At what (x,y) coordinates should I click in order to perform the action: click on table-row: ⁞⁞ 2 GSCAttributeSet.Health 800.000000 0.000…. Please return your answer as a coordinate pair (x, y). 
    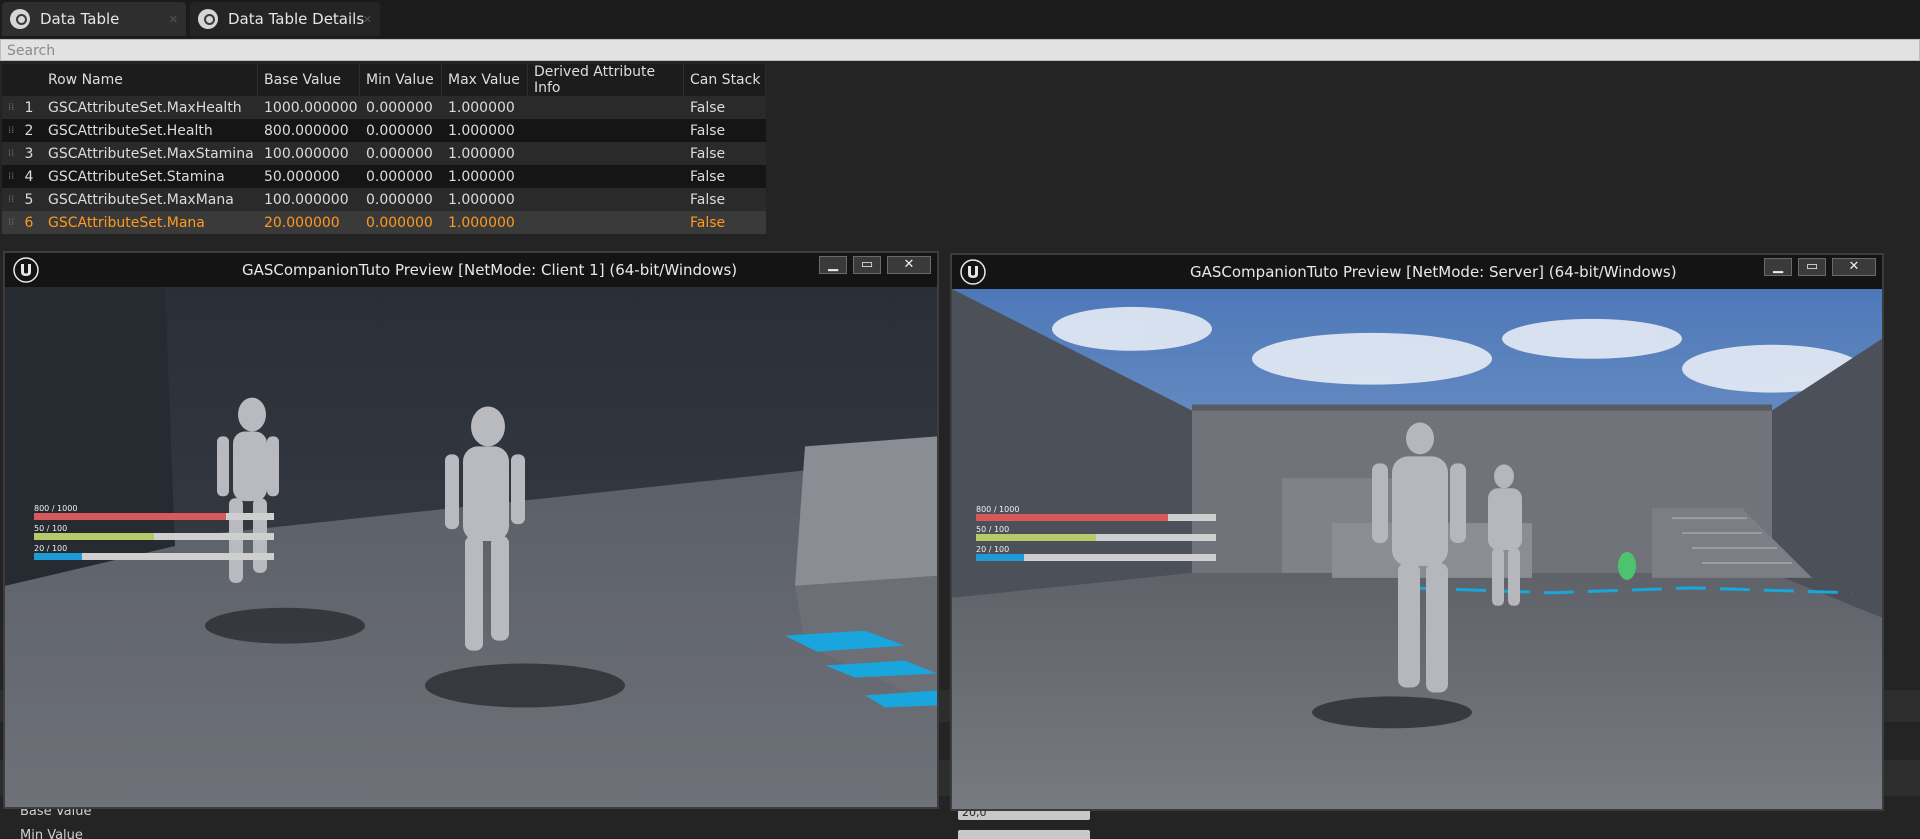
    Looking at the image, I should click on (384, 130).